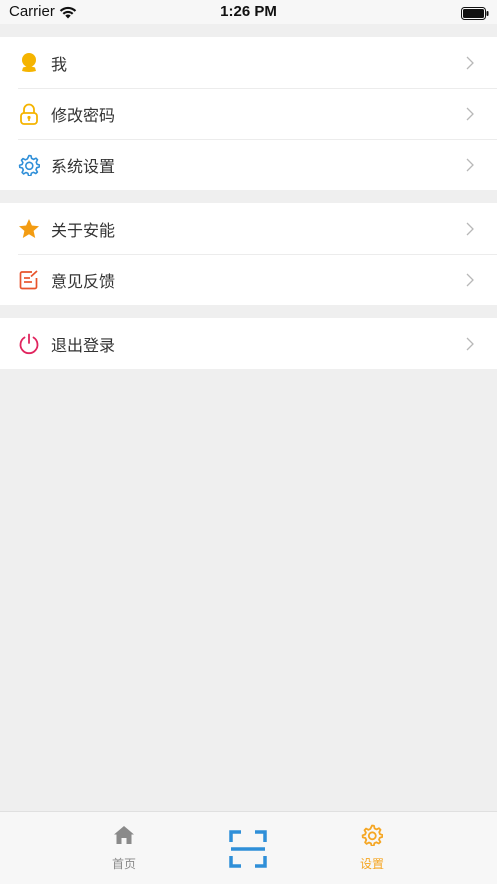  Describe the element at coordinates (83, 345) in the screenshot. I see `menu-item-label: 退出登录` at that location.